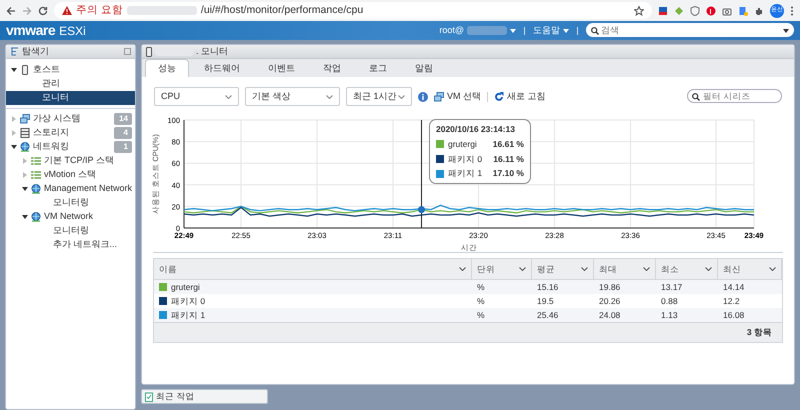  What do you see at coordinates (31, 30) in the screenshot?
I see `brand-logo: vmware` at bounding box center [31, 30].